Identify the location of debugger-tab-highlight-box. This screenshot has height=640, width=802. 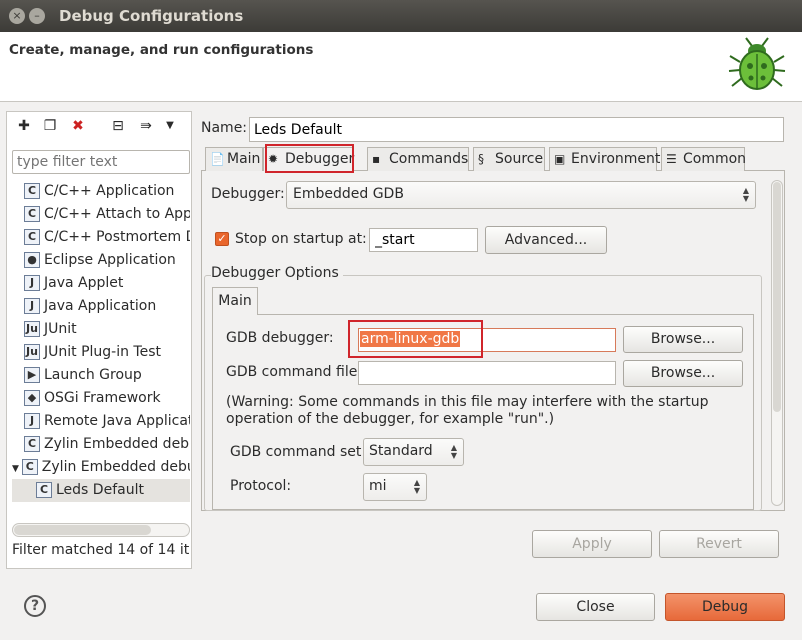
(309, 158).